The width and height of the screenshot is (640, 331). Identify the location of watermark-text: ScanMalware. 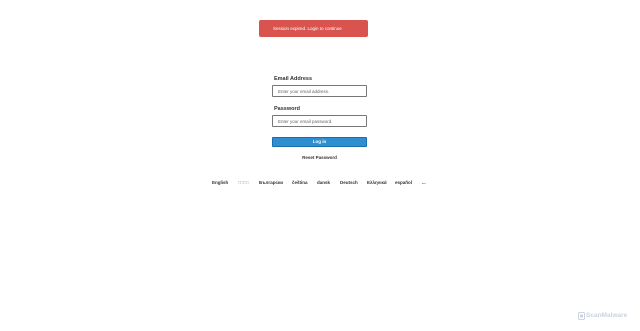
(607, 315).